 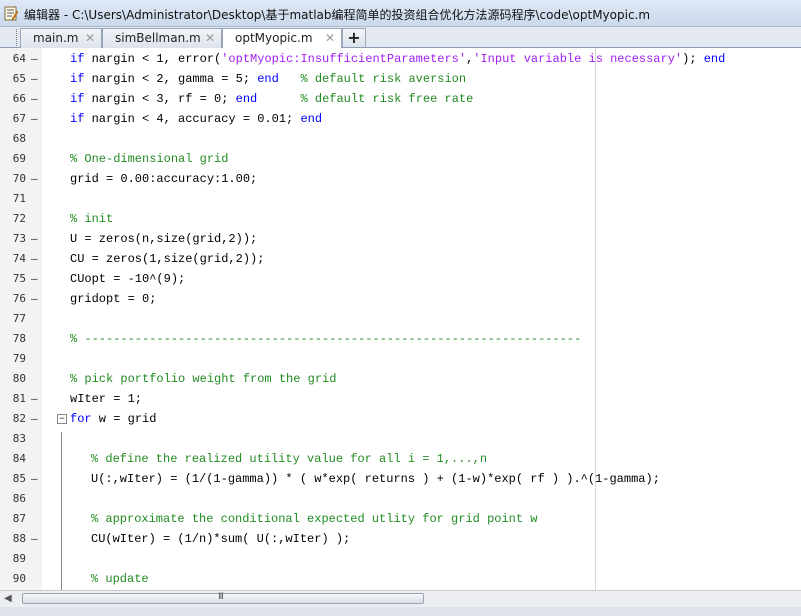 I want to click on code-line: 81 — wIter = 1;, so click(x=400, y=399).